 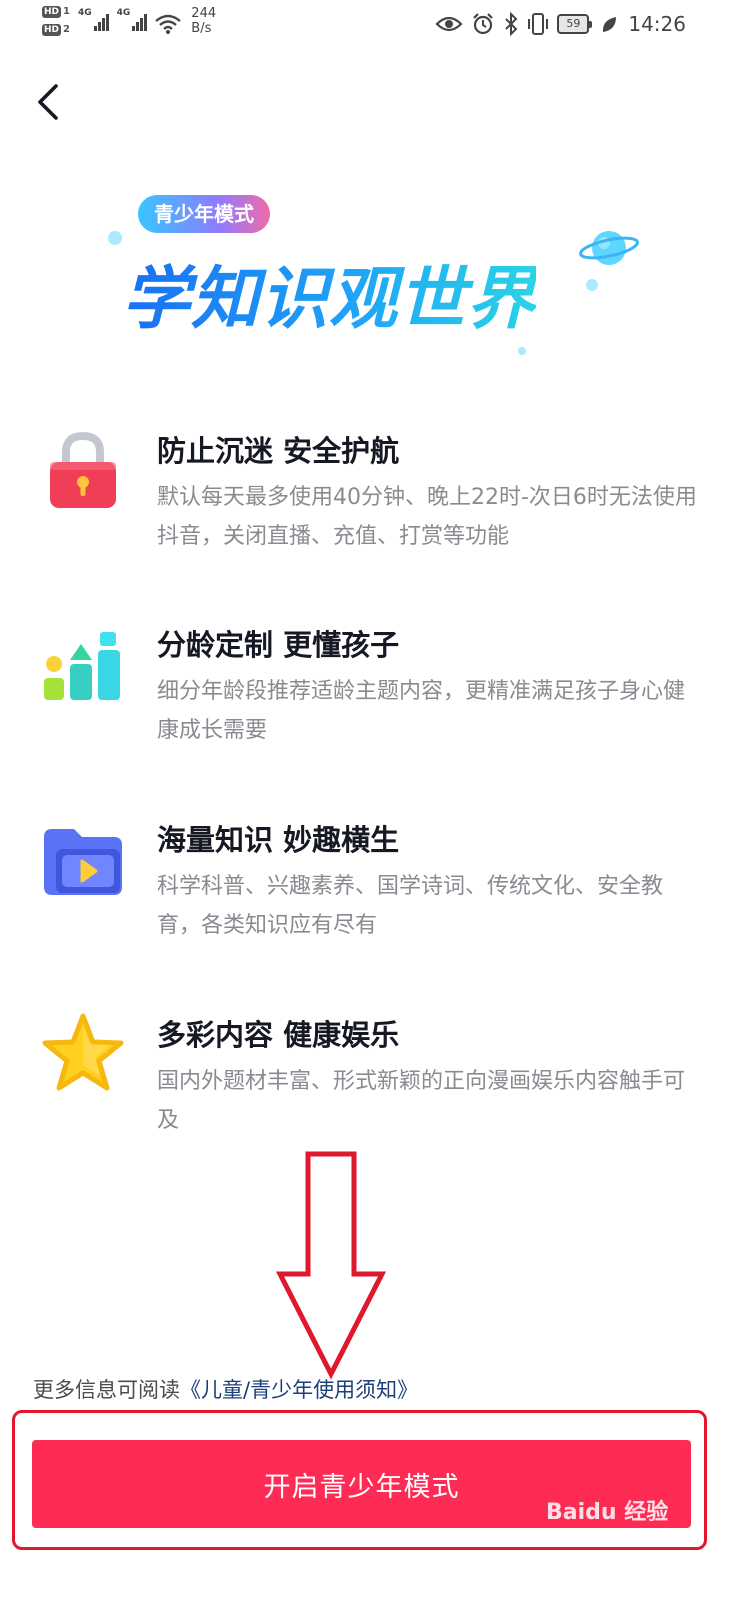 What do you see at coordinates (299, 1390) in the screenshot?
I see `guidelines-link: 《儿童/青少年使用须知》` at bounding box center [299, 1390].